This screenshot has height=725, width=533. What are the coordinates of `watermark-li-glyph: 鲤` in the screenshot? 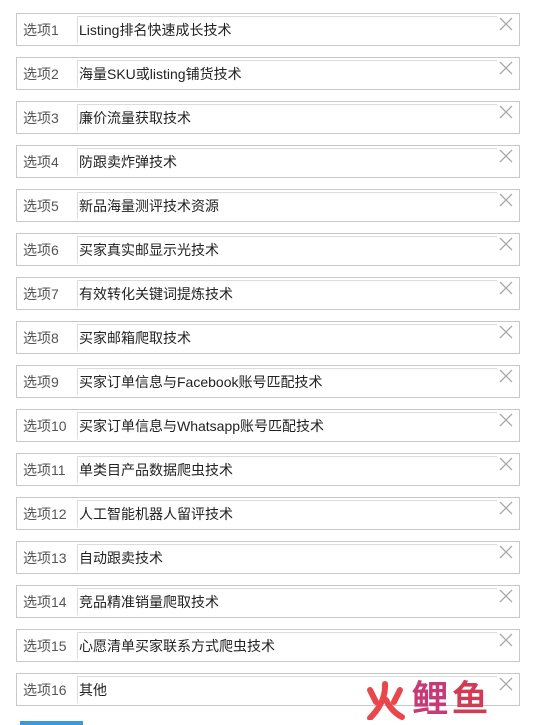 It's located at (430, 699).